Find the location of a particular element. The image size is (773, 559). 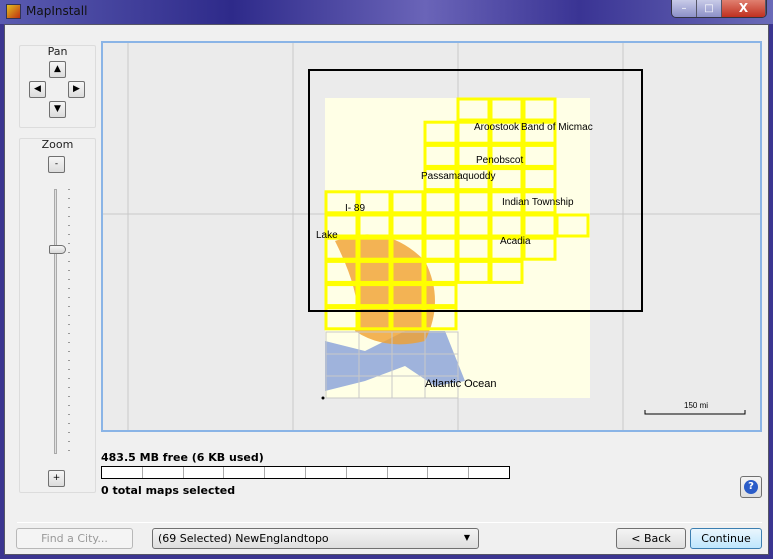

pan-down-button: ▼ is located at coordinates (57, 109).